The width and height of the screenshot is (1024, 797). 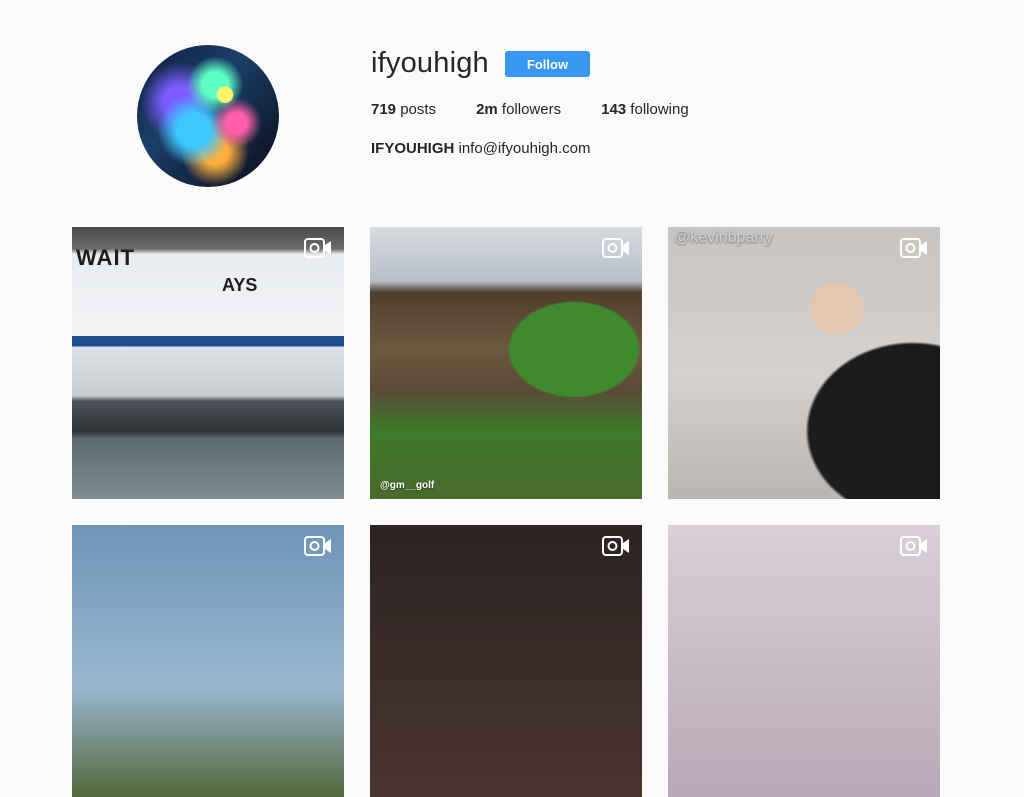 I want to click on following-label: following, so click(x=657, y=109).